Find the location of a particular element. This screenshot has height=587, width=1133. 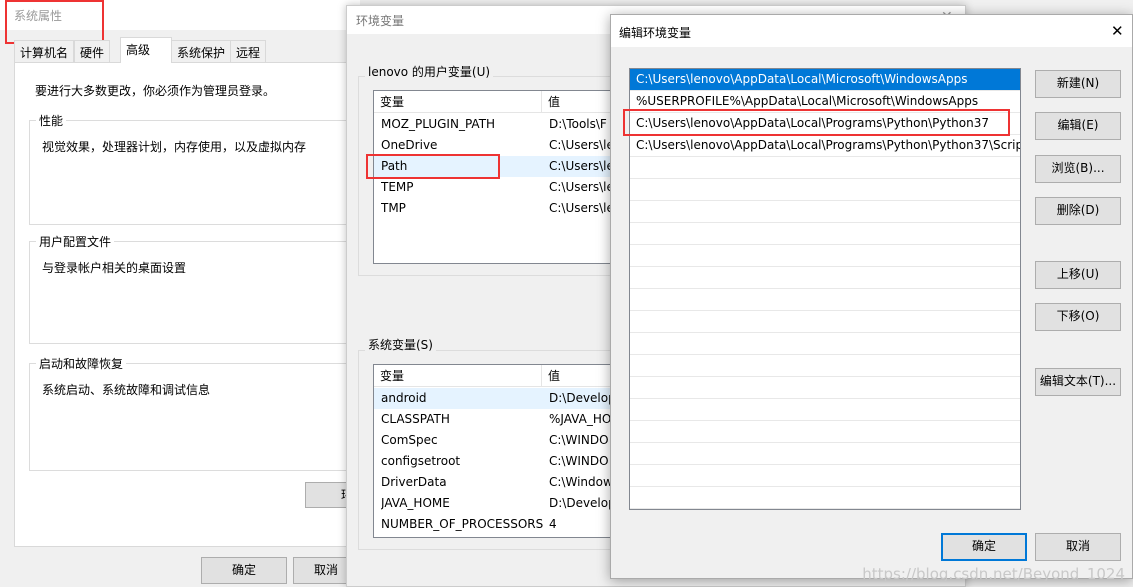

performance-group-title: 性能 is located at coordinates (51, 120).